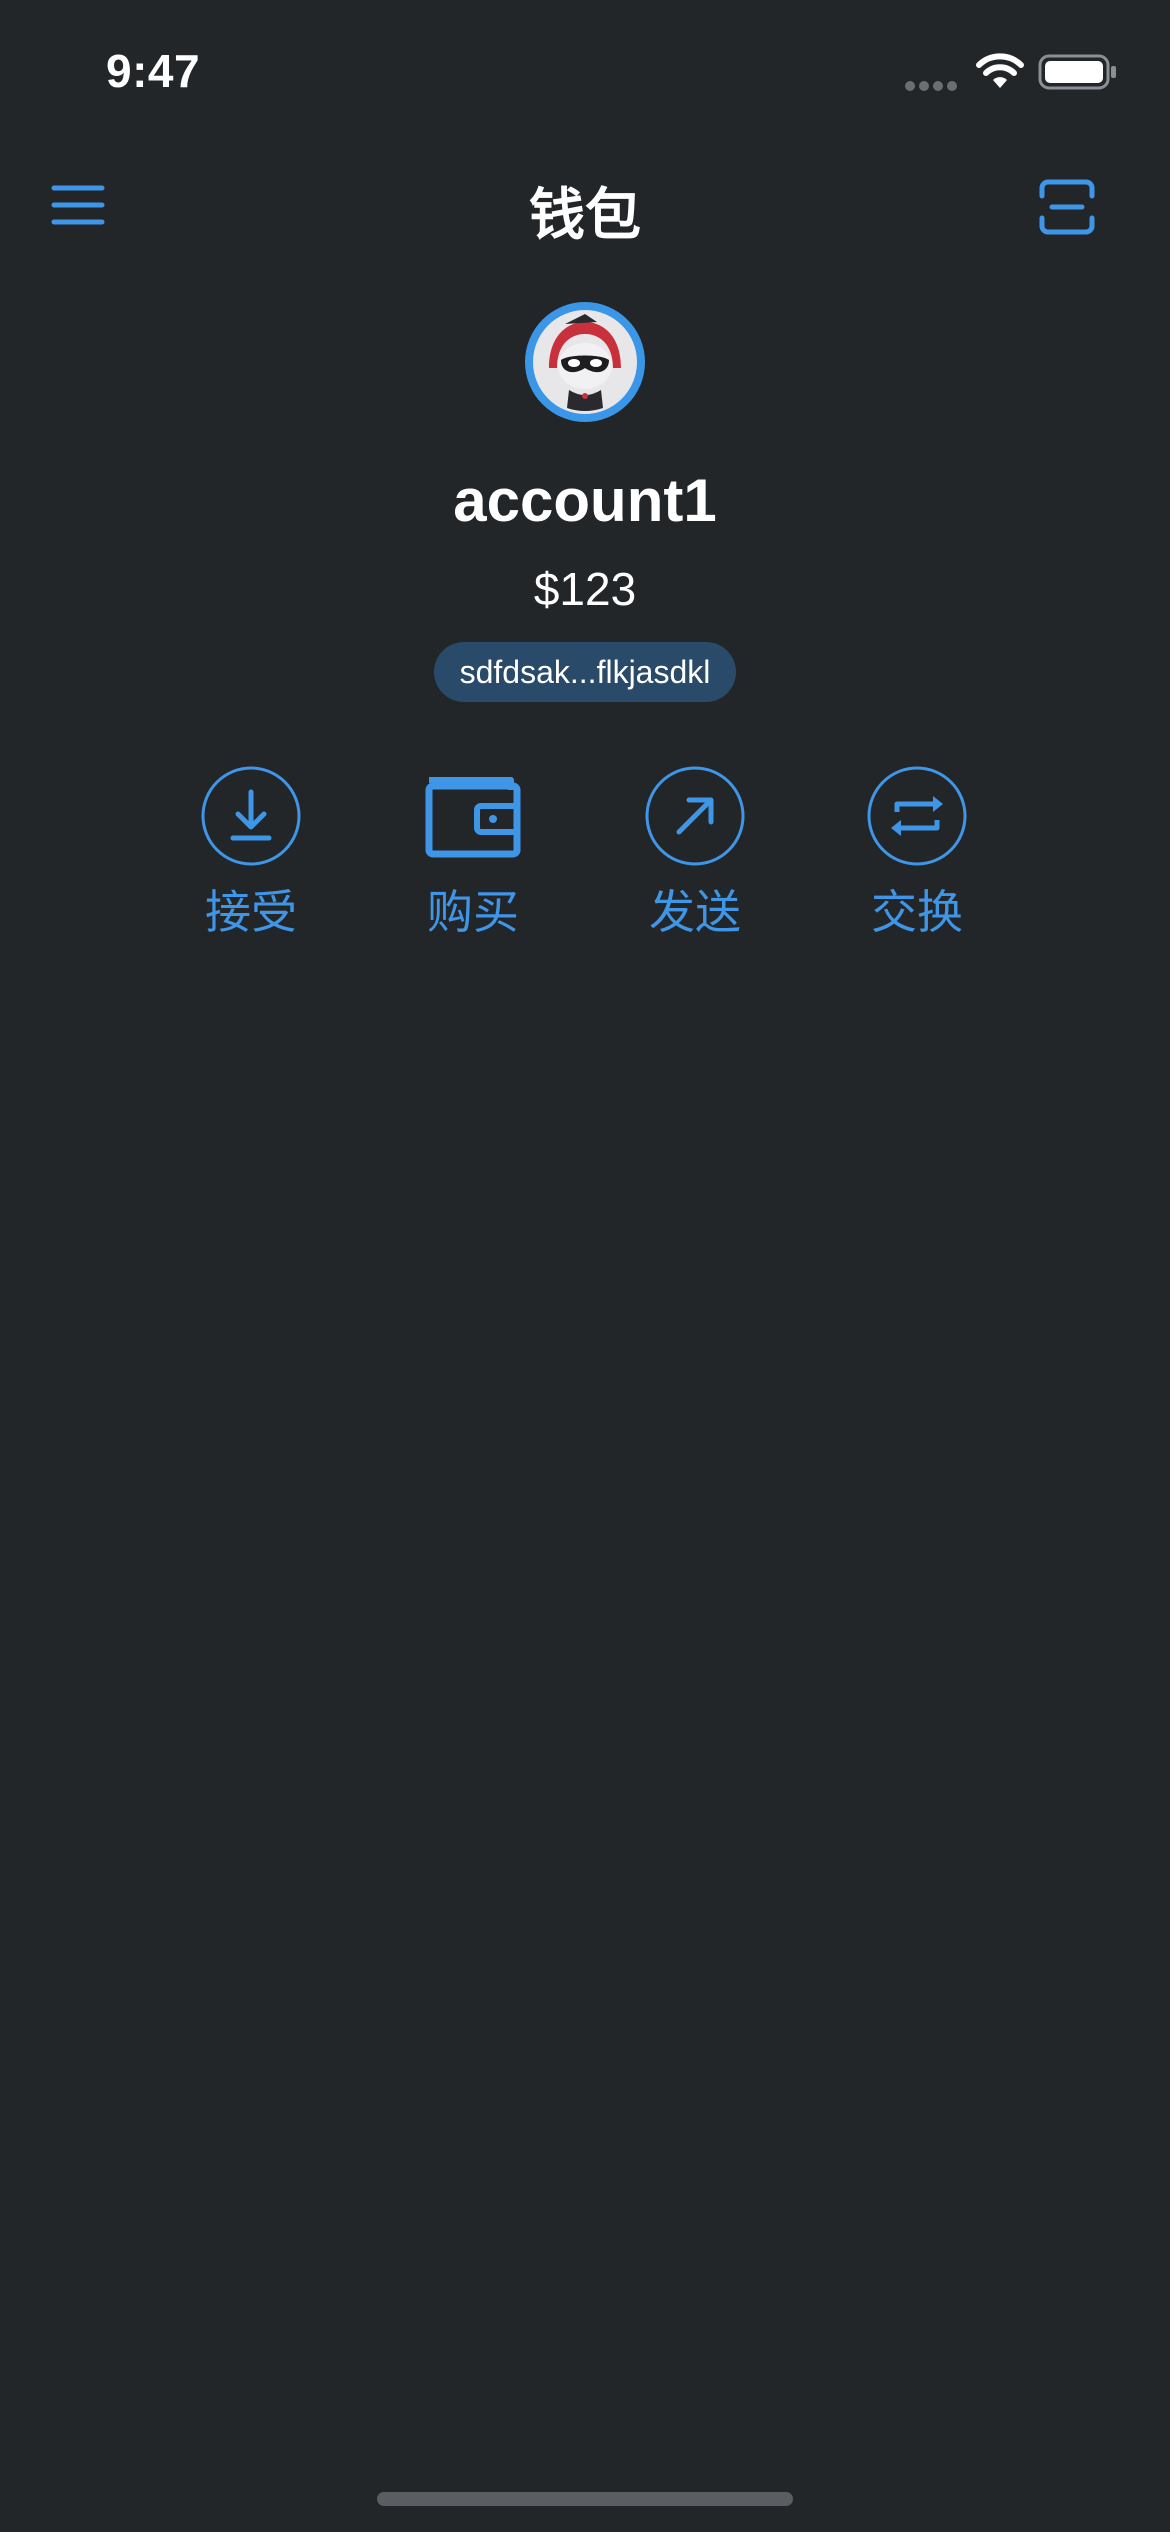 The width and height of the screenshot is (1170, 2532). I want to click on account-balance: $123, so click(585, 589).